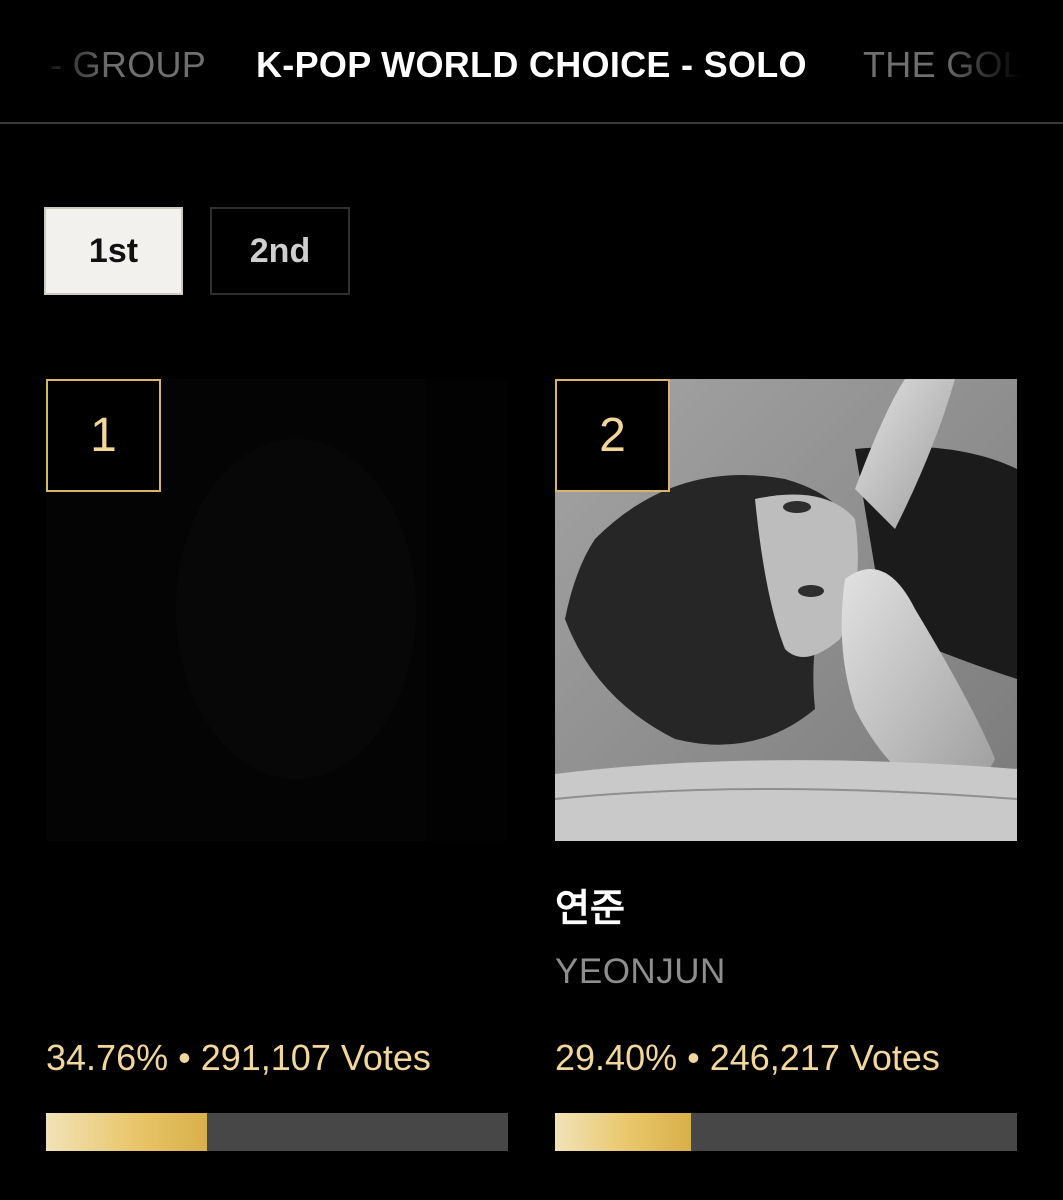  Describe the element at coordinates (113, 251) in the screenshot. I see `round-1st-button: 1st` at that location.